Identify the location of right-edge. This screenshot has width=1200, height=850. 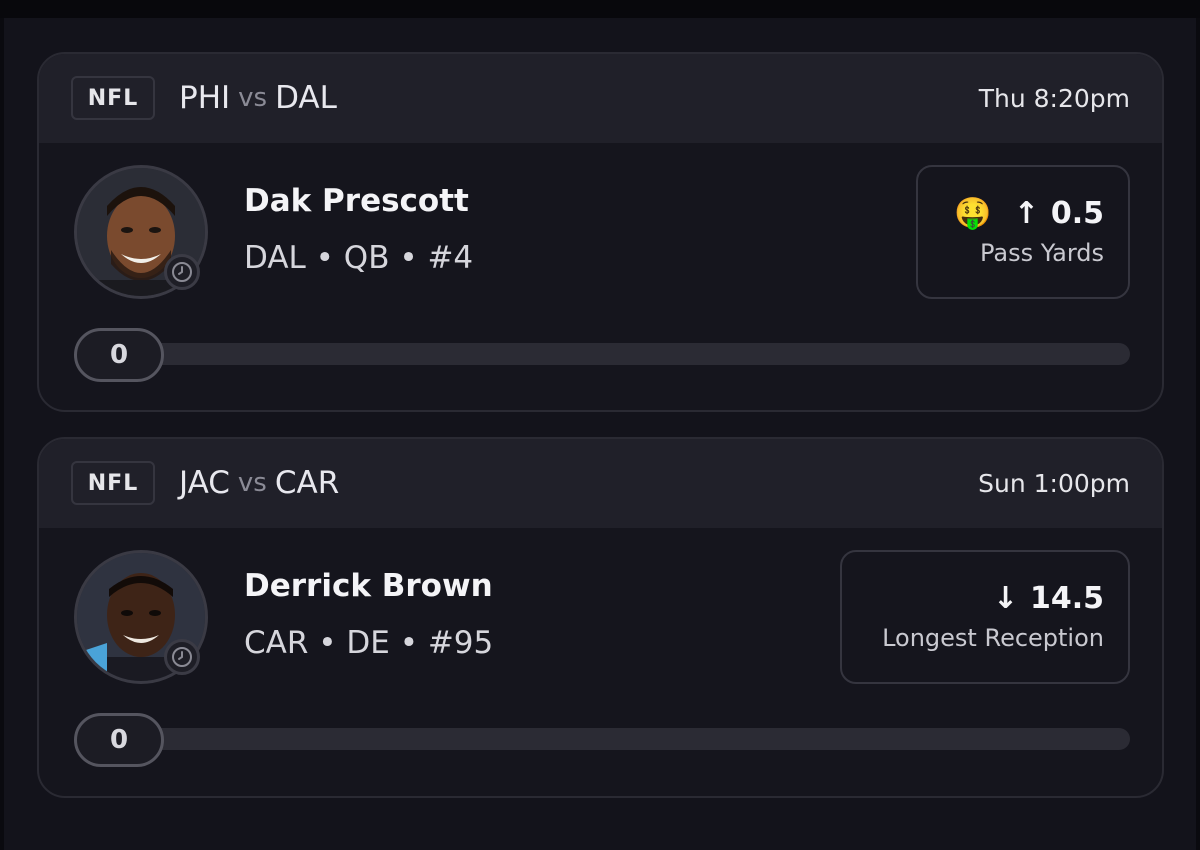
(1198, 434).